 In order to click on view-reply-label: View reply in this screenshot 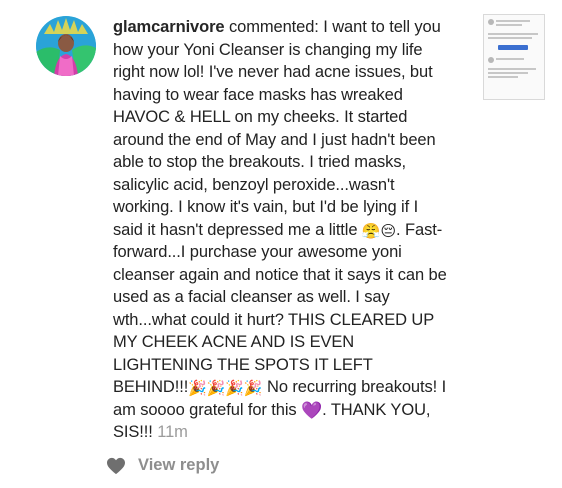, I will do `click(178, 465)`.